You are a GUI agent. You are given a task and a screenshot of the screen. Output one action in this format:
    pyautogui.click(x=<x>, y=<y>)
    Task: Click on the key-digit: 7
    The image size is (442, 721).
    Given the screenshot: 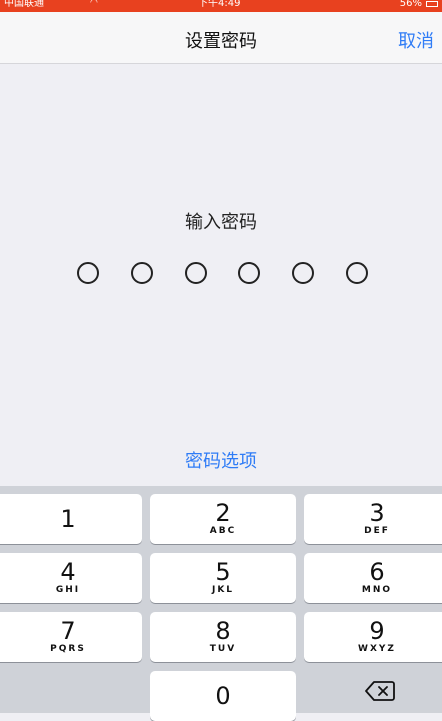 What is the action you would take?
    pyautogui.click(x=68, y=631)
    